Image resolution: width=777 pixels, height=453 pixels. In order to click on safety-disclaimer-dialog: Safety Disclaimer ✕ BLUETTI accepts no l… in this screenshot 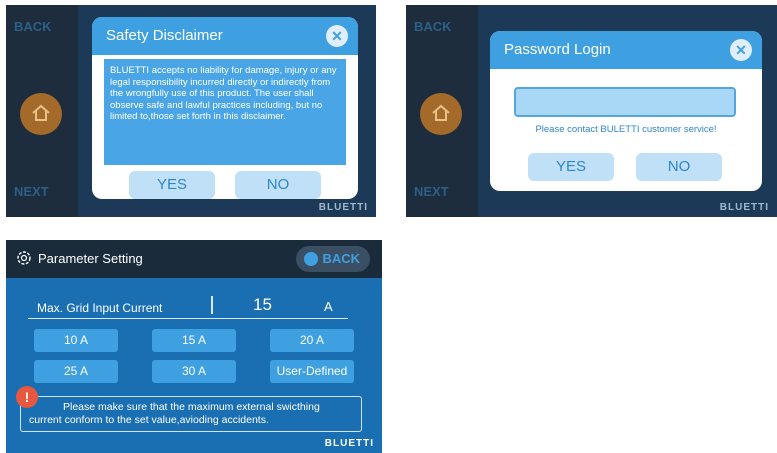, I will do `click(225, 108)`.